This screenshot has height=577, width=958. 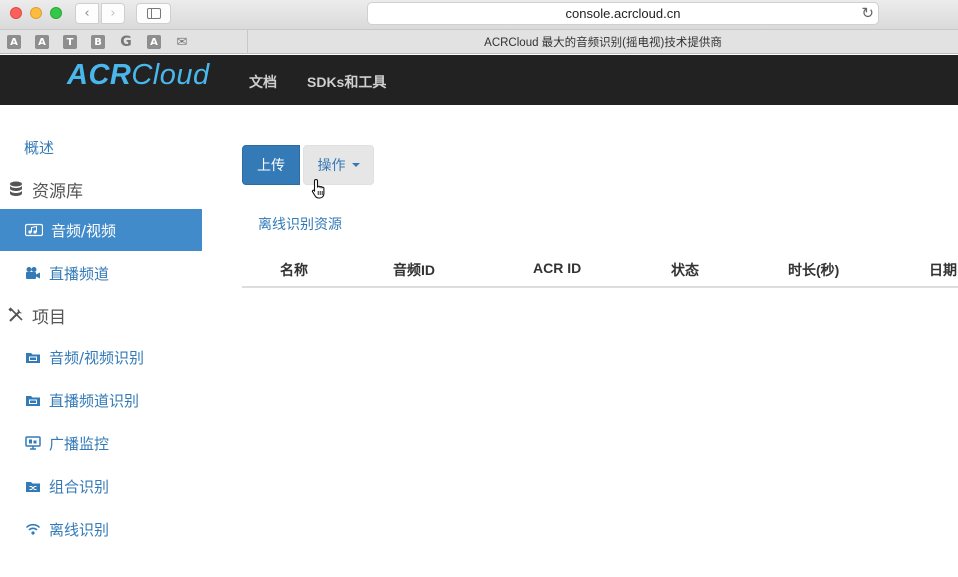 I want to click on sidebar-icon, so click(x=153, y=13).